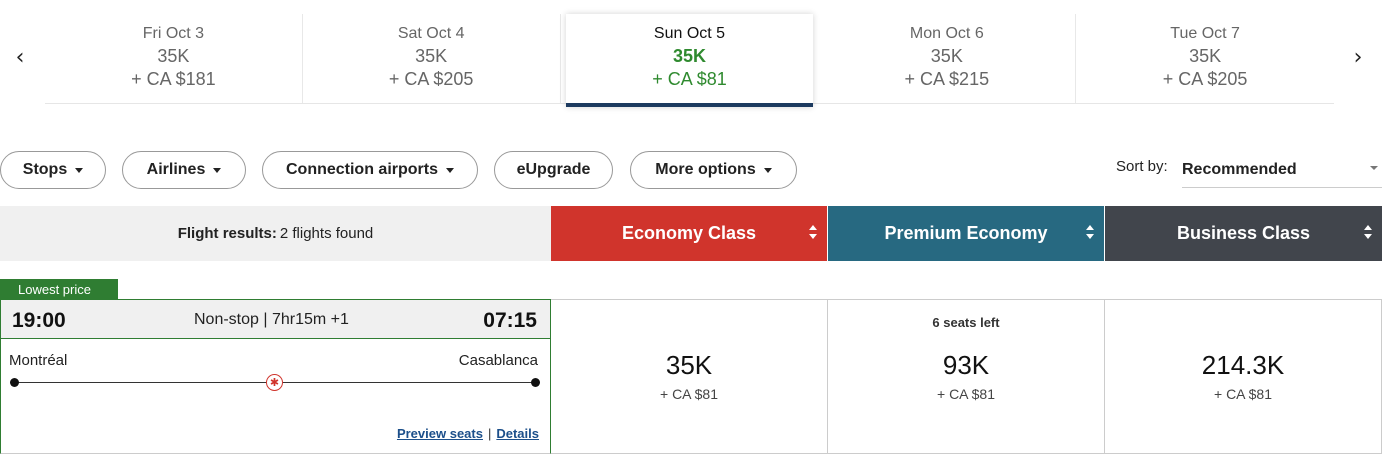  I want to click on economy-class-header: Economy Class, so click(689, 233).